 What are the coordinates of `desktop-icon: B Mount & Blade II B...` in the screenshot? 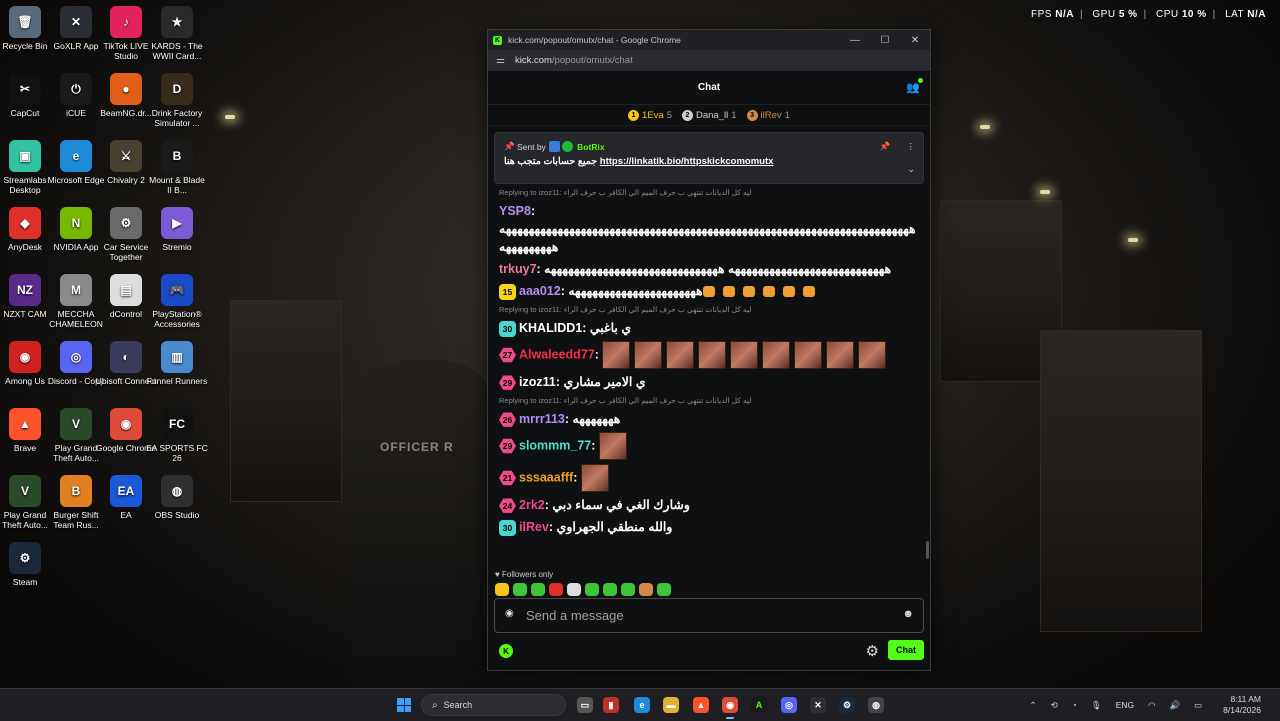 It's located at (177, 167).